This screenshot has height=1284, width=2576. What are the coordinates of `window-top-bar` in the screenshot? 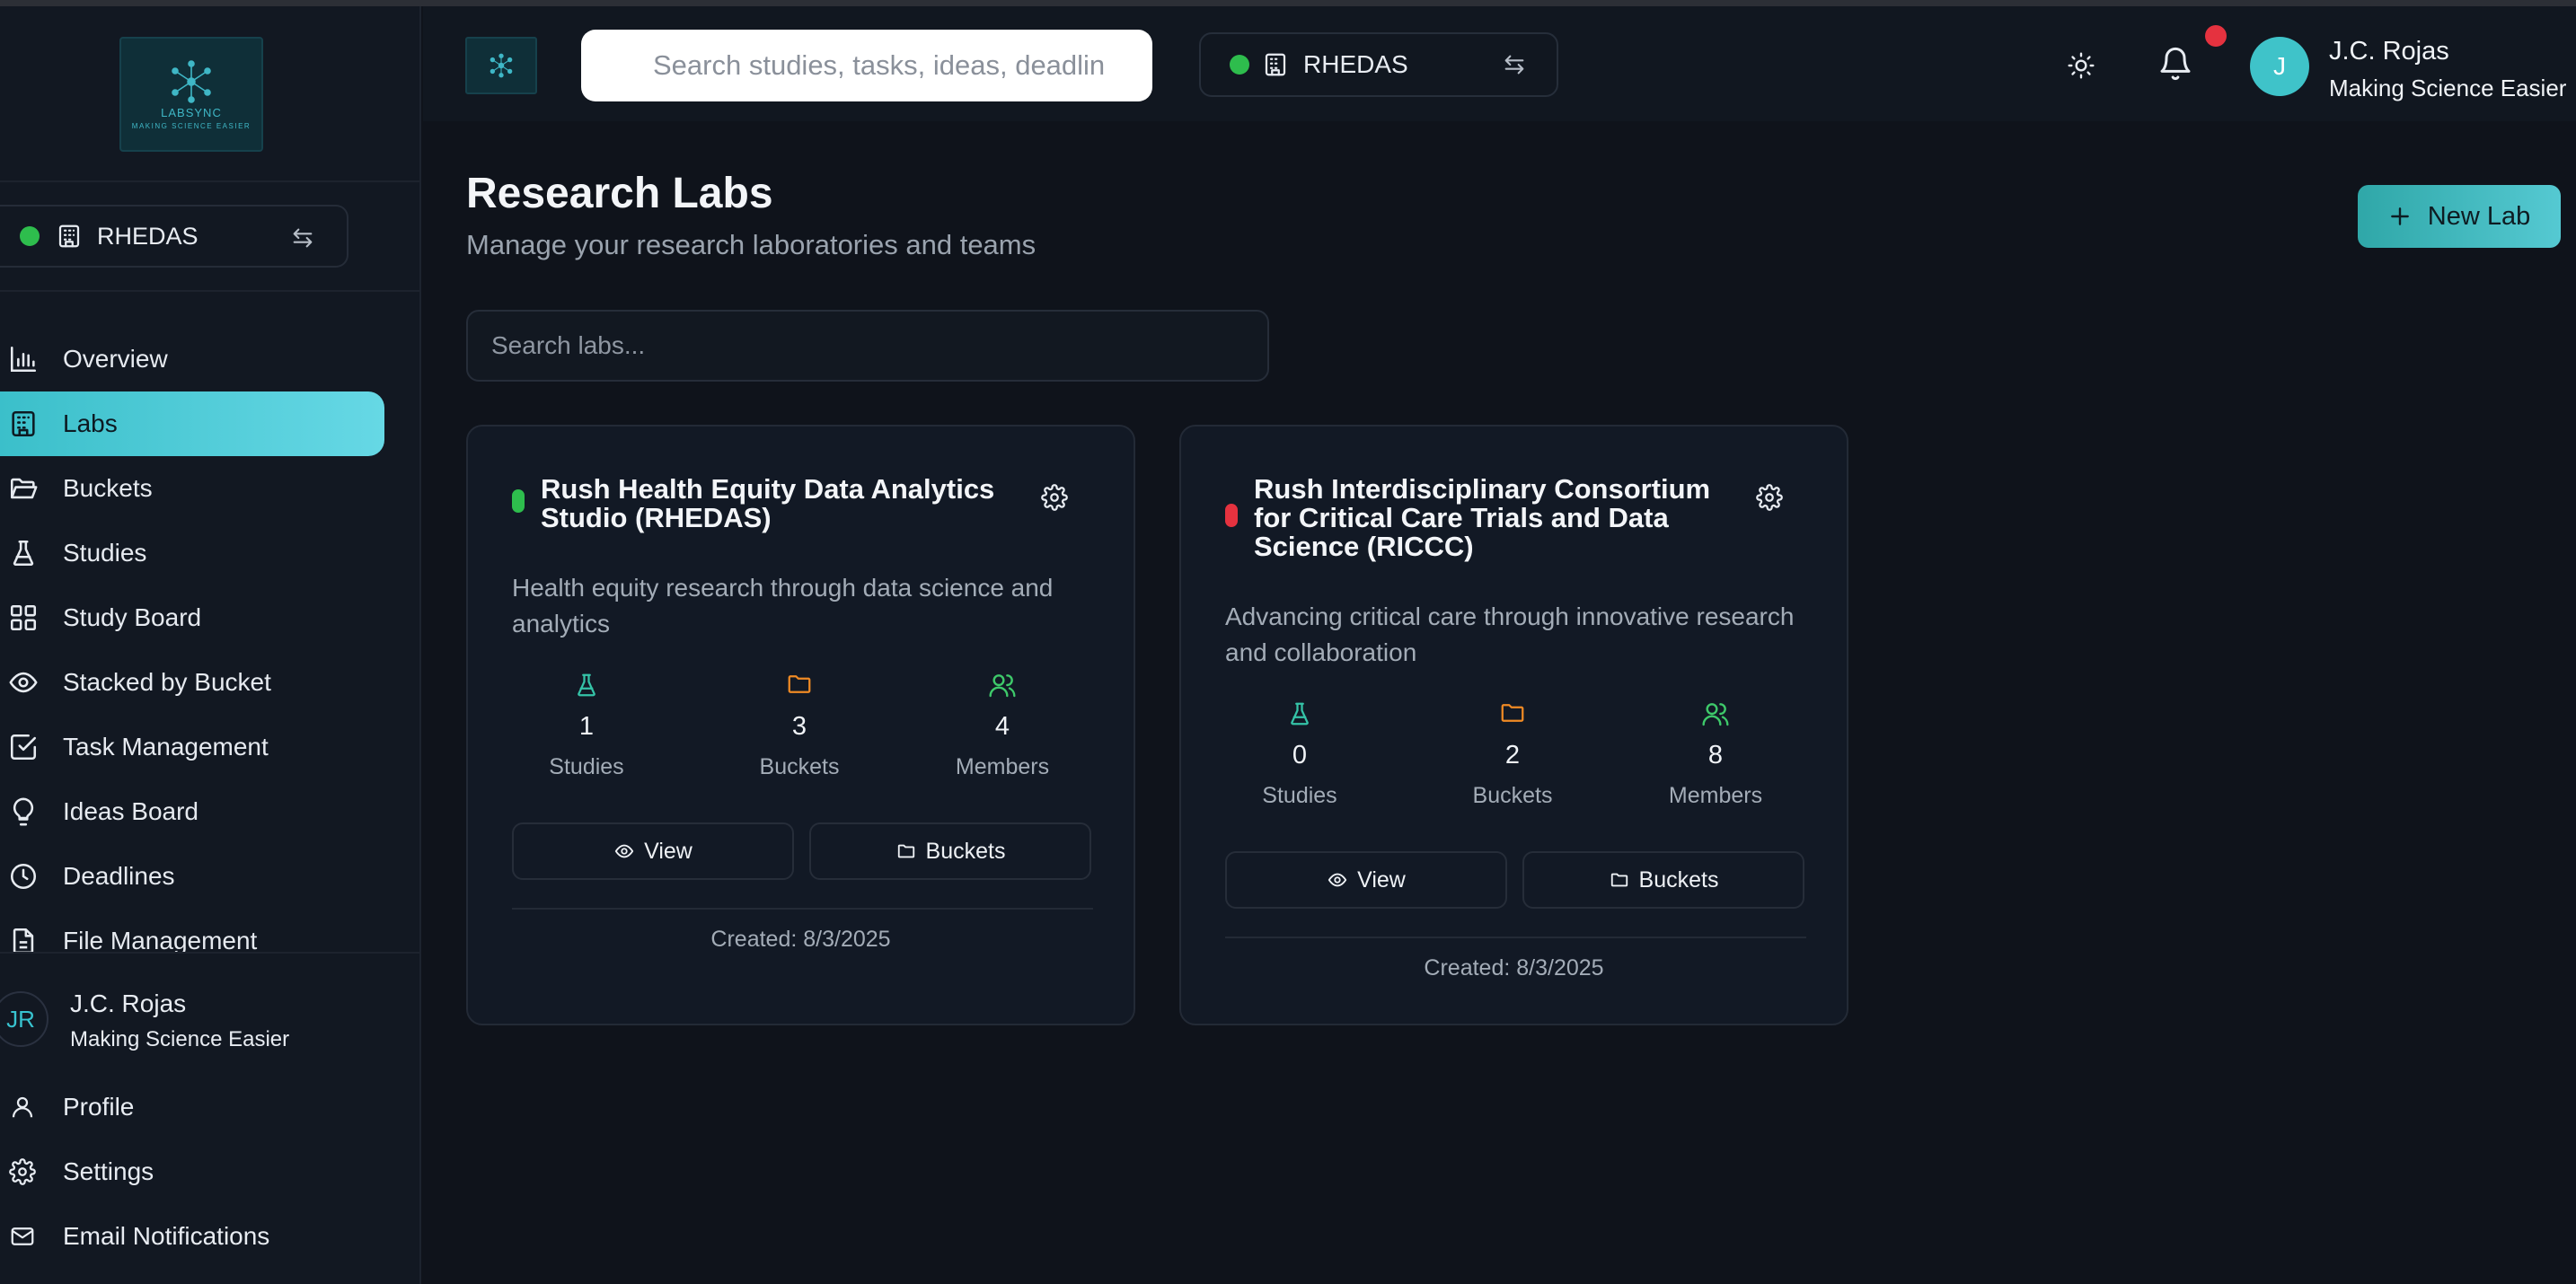 It's located at (1288, 3).